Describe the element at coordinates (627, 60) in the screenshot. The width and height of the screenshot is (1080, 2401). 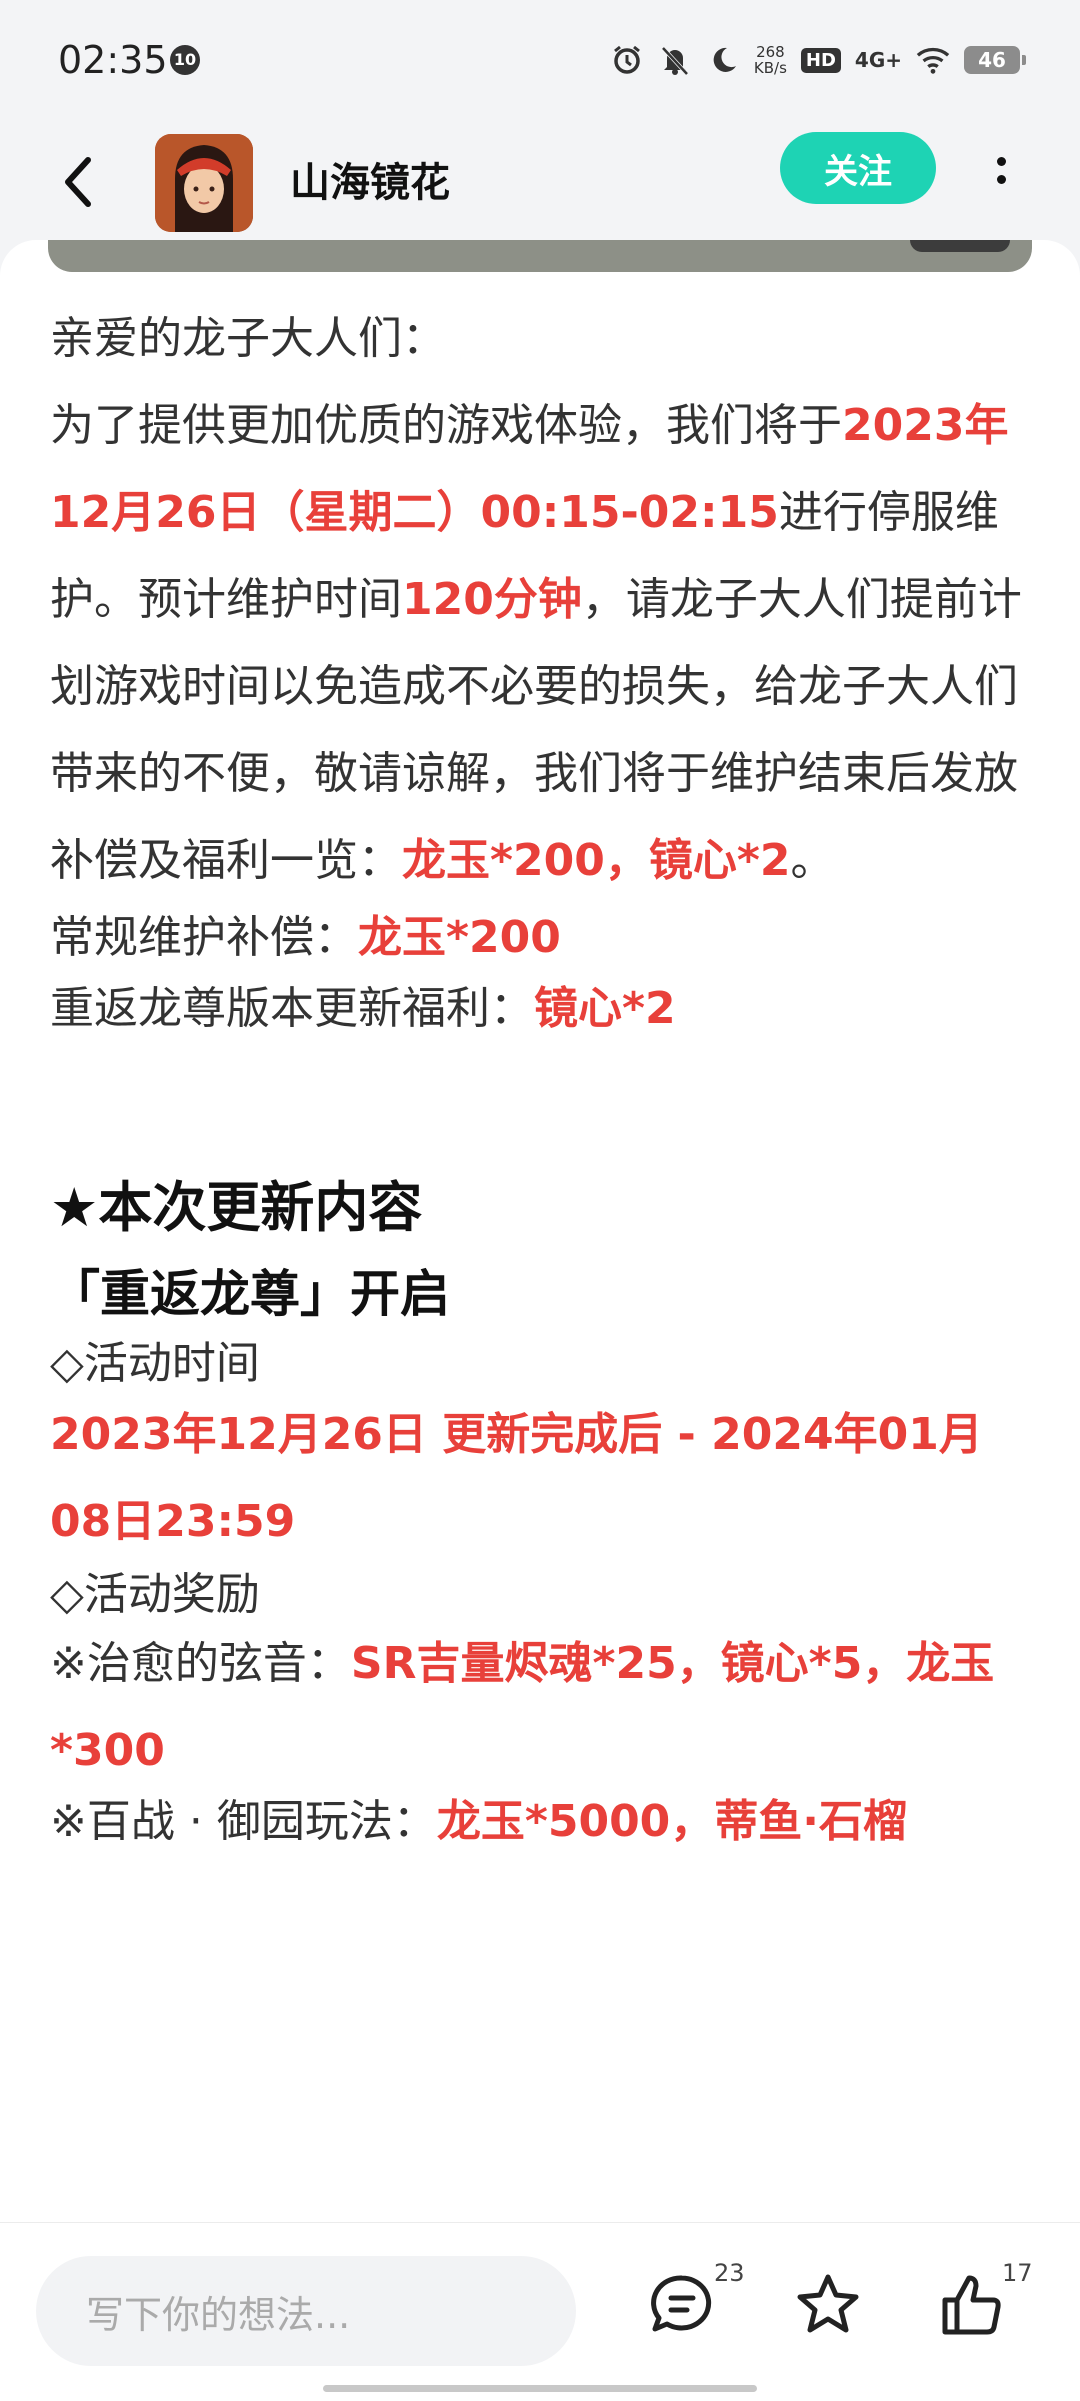
I see `alarm-icon` at that location.